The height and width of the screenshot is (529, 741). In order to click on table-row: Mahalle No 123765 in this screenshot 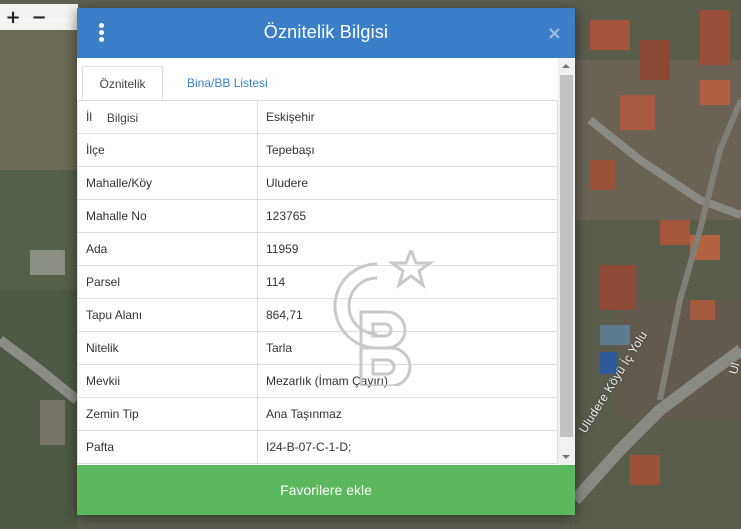, I will do `click(317, 216)`.